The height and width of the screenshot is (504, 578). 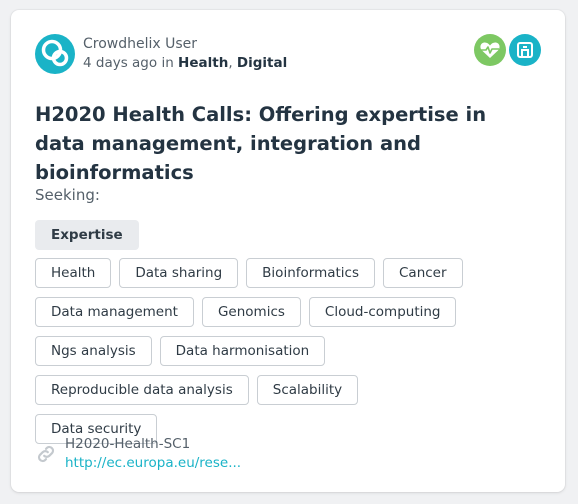 What do you see at coordinates (140, 44) in the screenshot?
I see `author-name: Crowdhelix User` at bounding box center [140, 44].